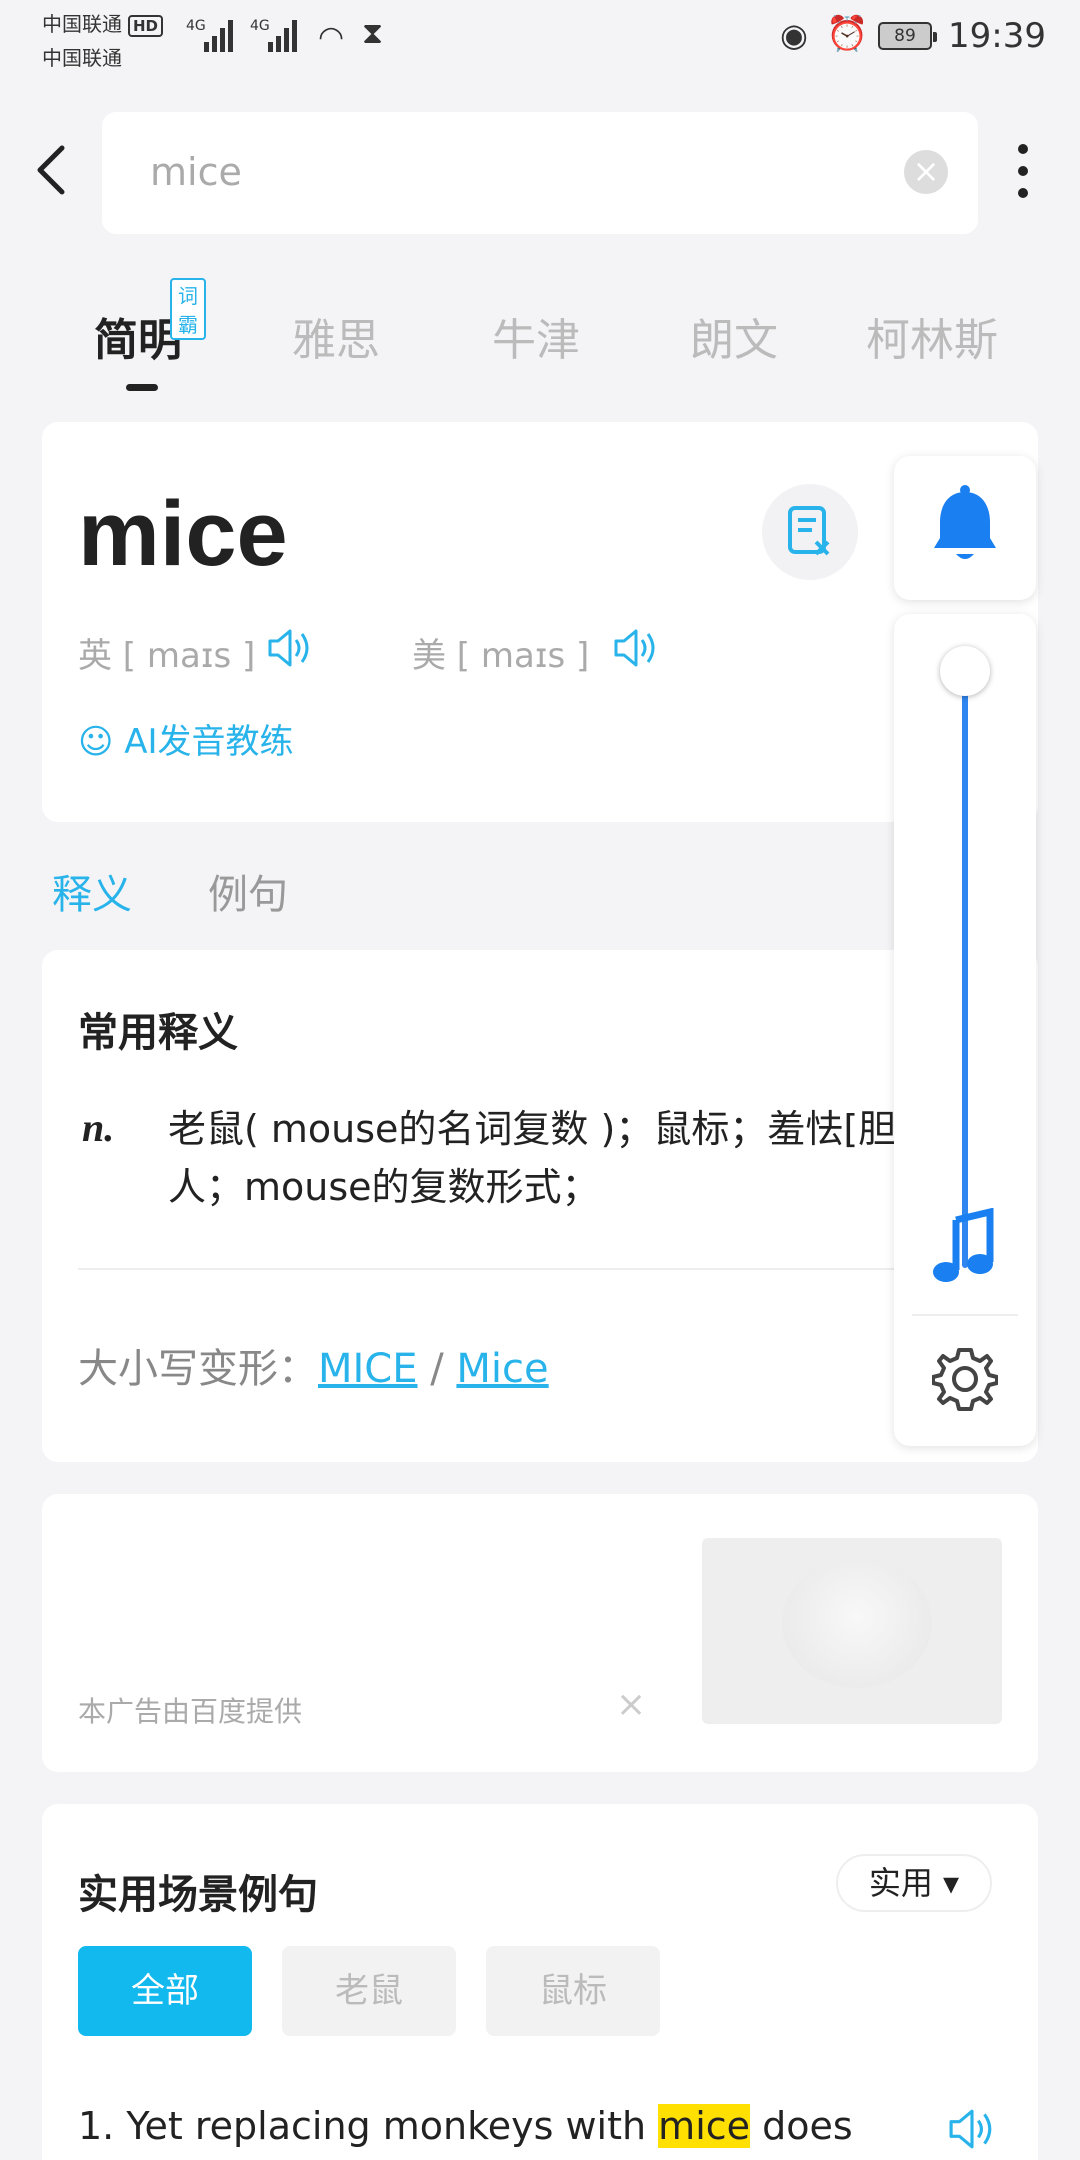 The image size is (1080, 2160). I want to click on active-tab-indicator, so click(142, 387).